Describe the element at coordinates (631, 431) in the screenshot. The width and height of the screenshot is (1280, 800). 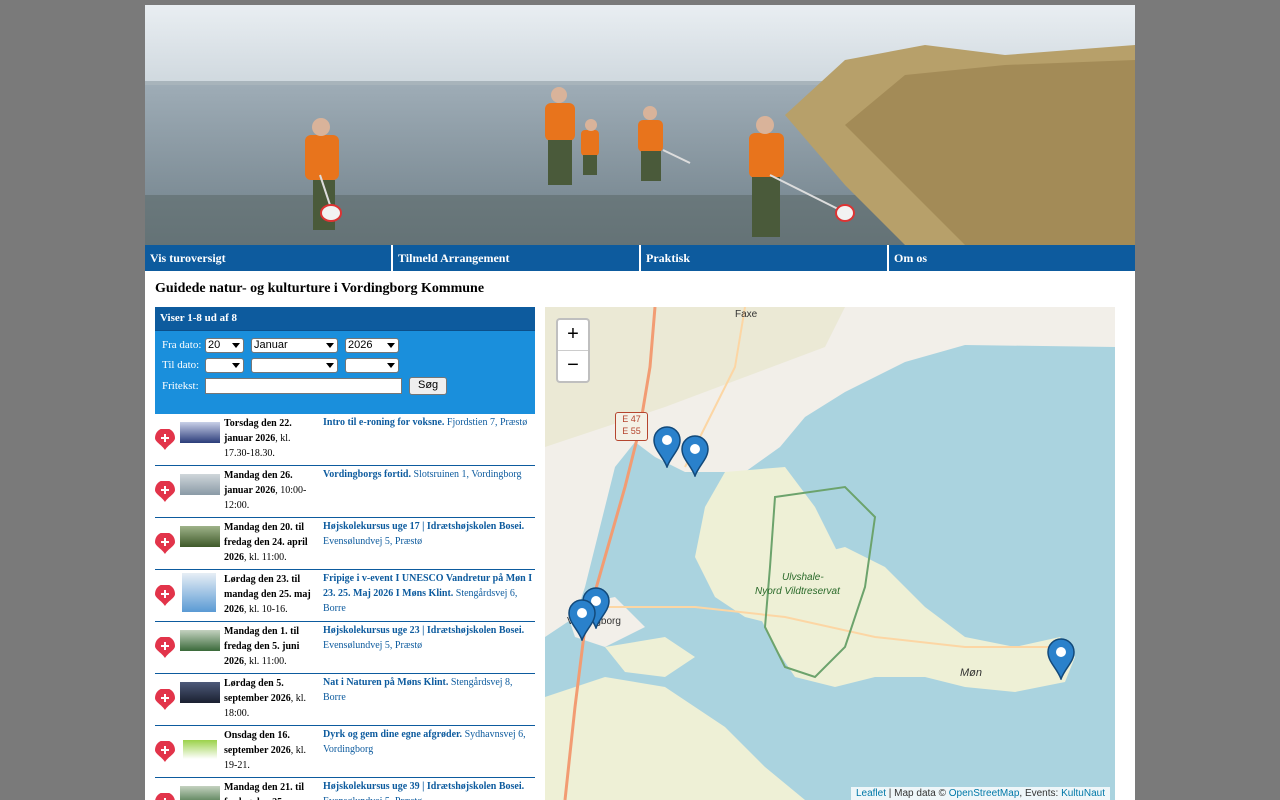
I see `road-label-e55: E 55` at that location.